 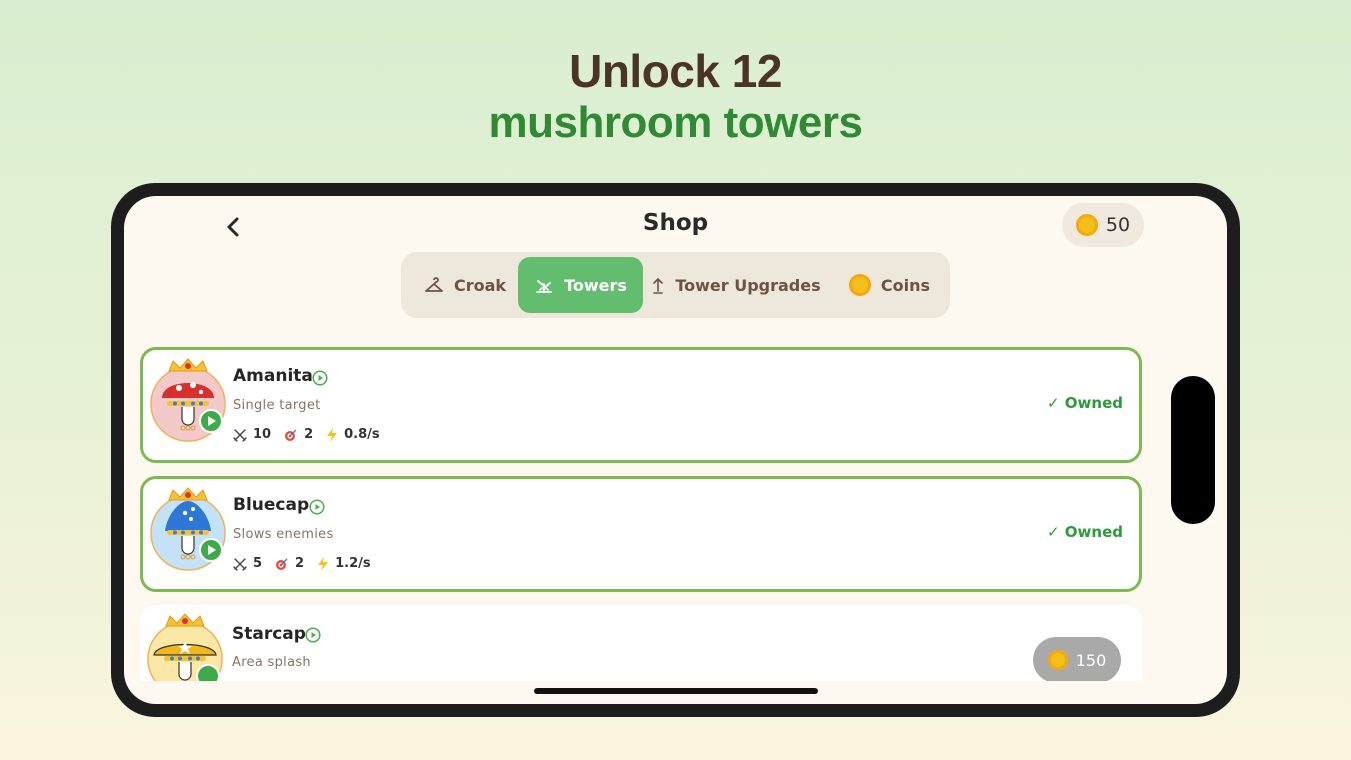 What do you see at coordinates (544, 286) in the screenshot?
I see `sprout-icon` at bounding box center [544, 286].